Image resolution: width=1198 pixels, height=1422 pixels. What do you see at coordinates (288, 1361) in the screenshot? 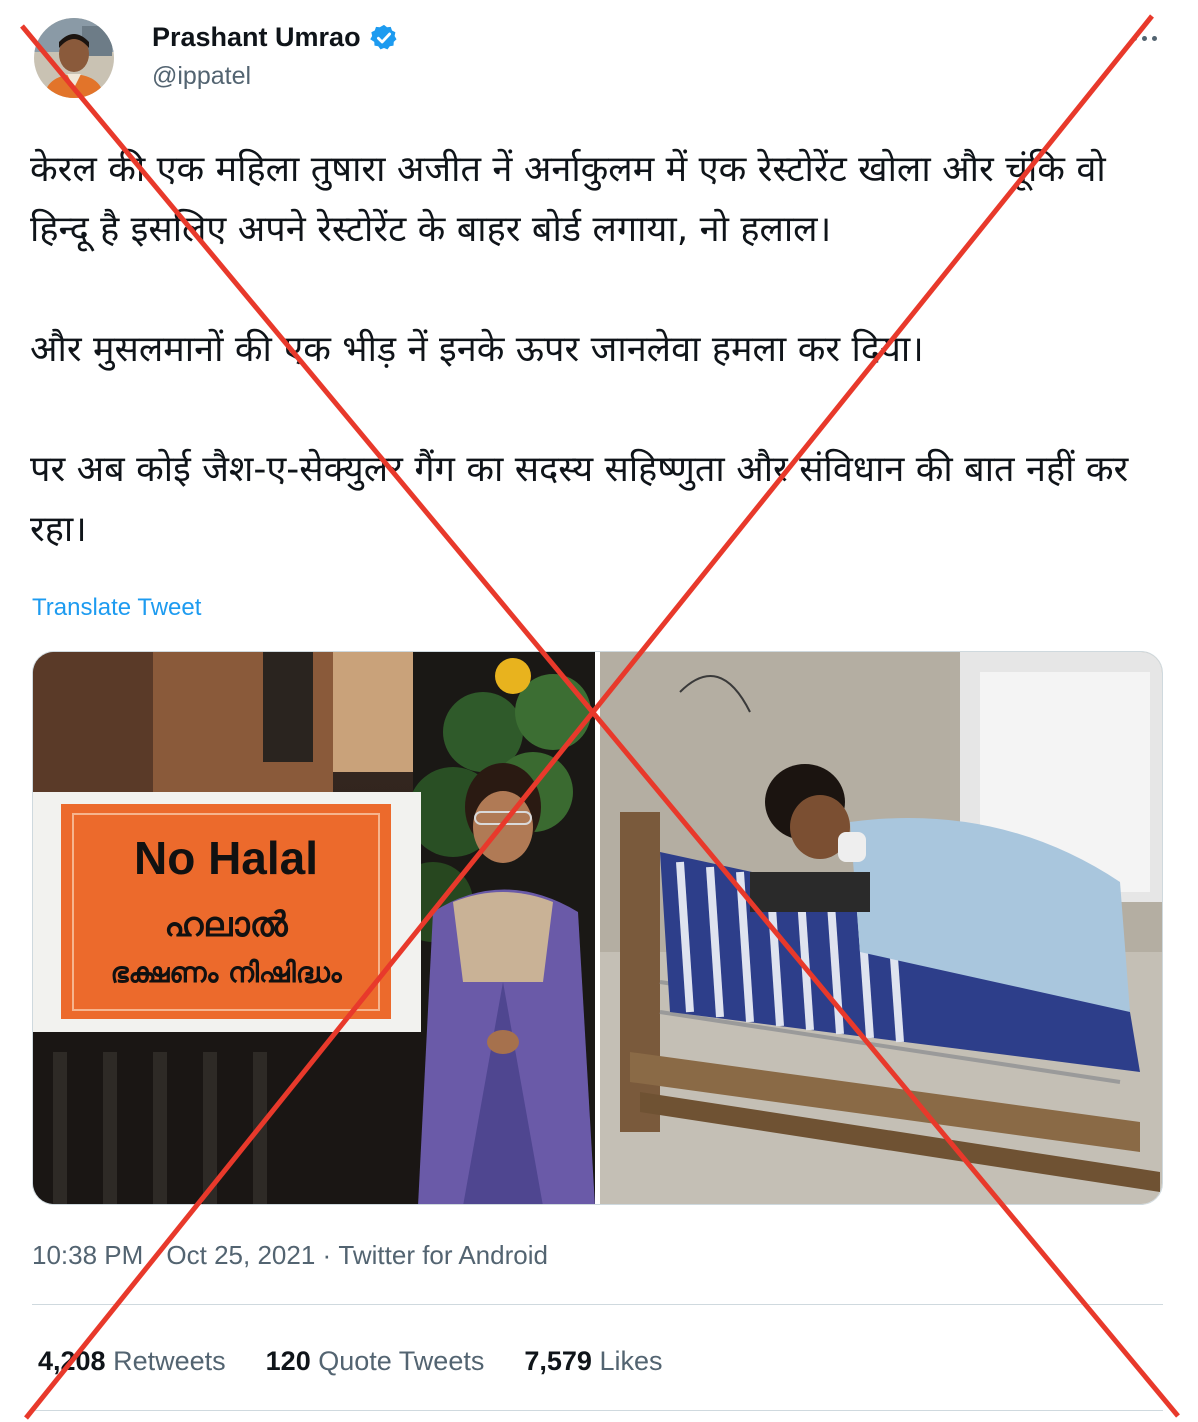
I see `quote-tweets-count: 120` at bounding box center [288, 1361].